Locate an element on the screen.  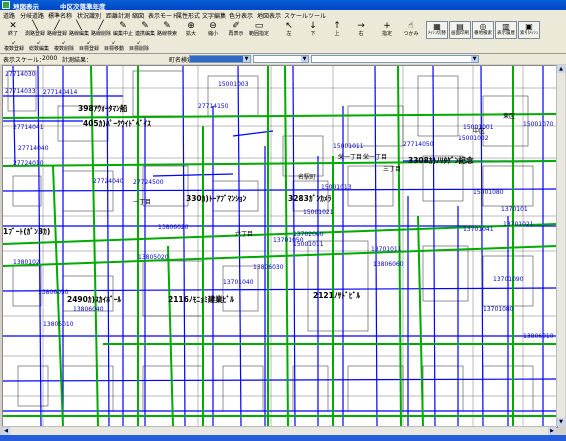
exit-button: ✕ 終了 is located at coordinates (13, 30).